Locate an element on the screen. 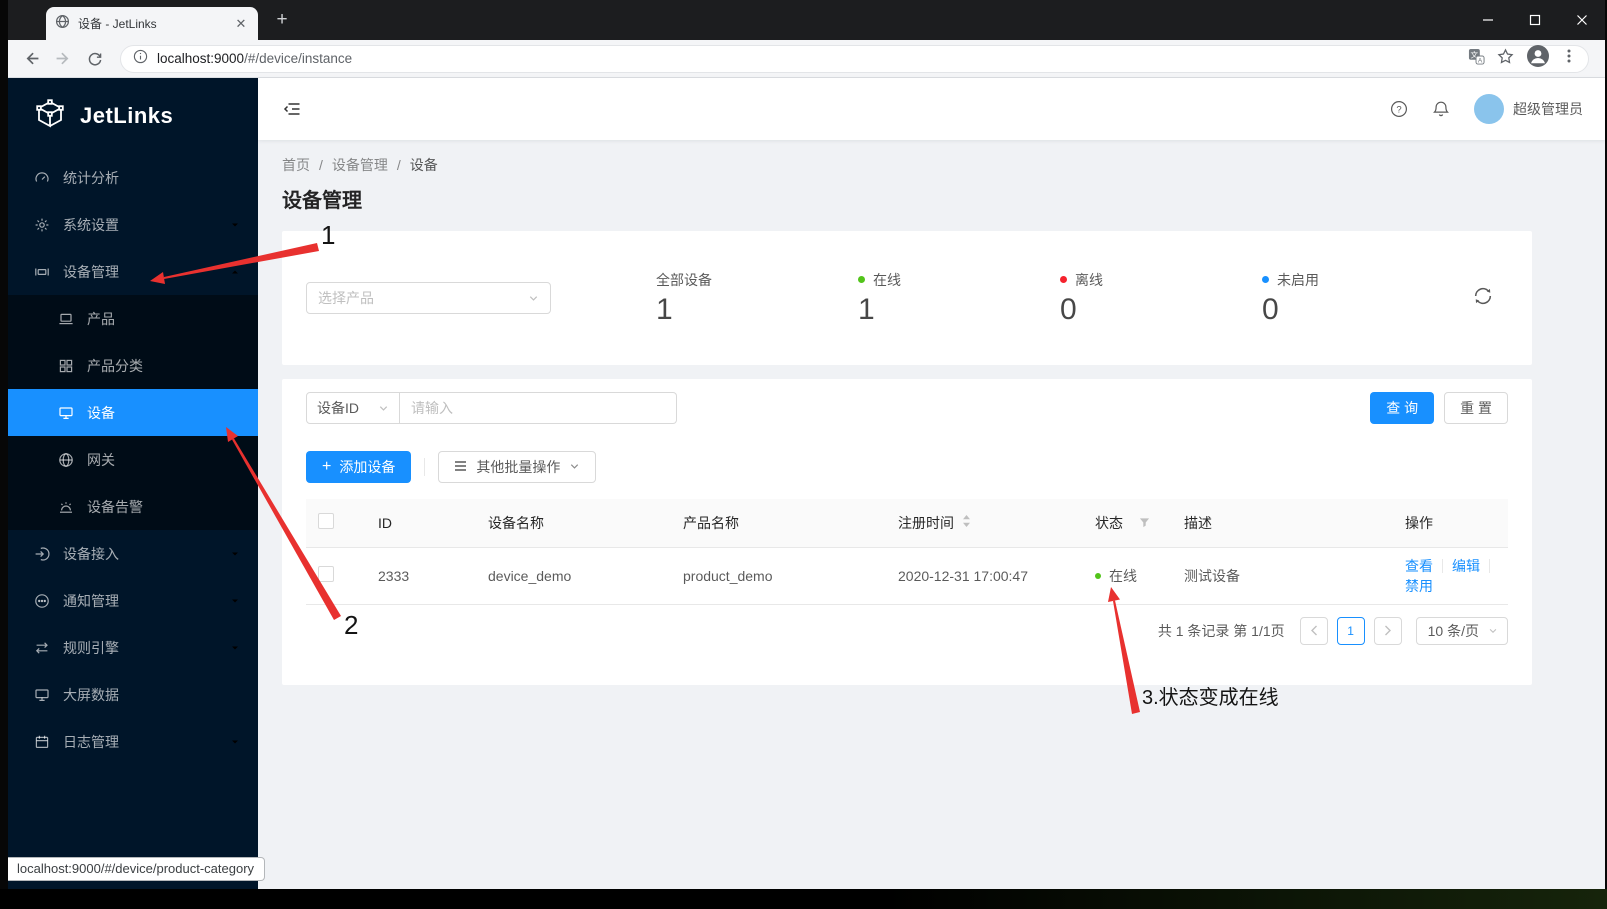 The width and height of the screenshot is (1607, 909). search-input is located at coordinates (538, 408).